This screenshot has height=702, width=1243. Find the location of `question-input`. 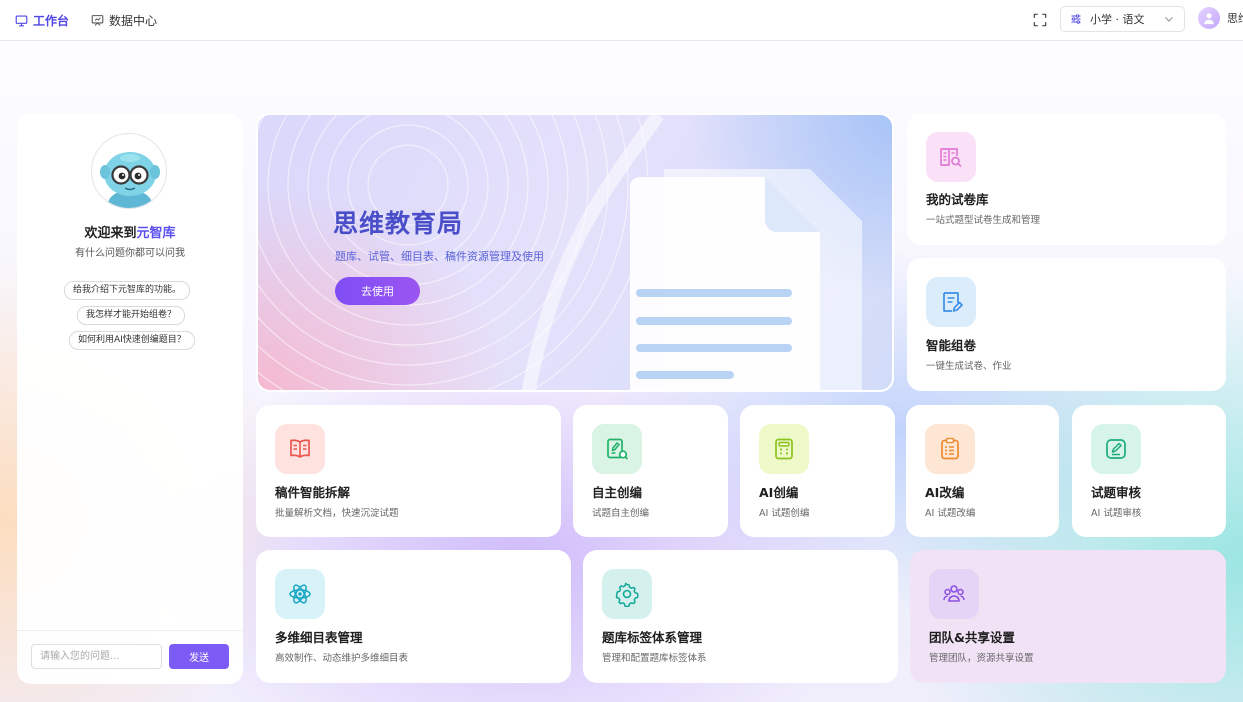

question-input is located at coordinates (96, 656).